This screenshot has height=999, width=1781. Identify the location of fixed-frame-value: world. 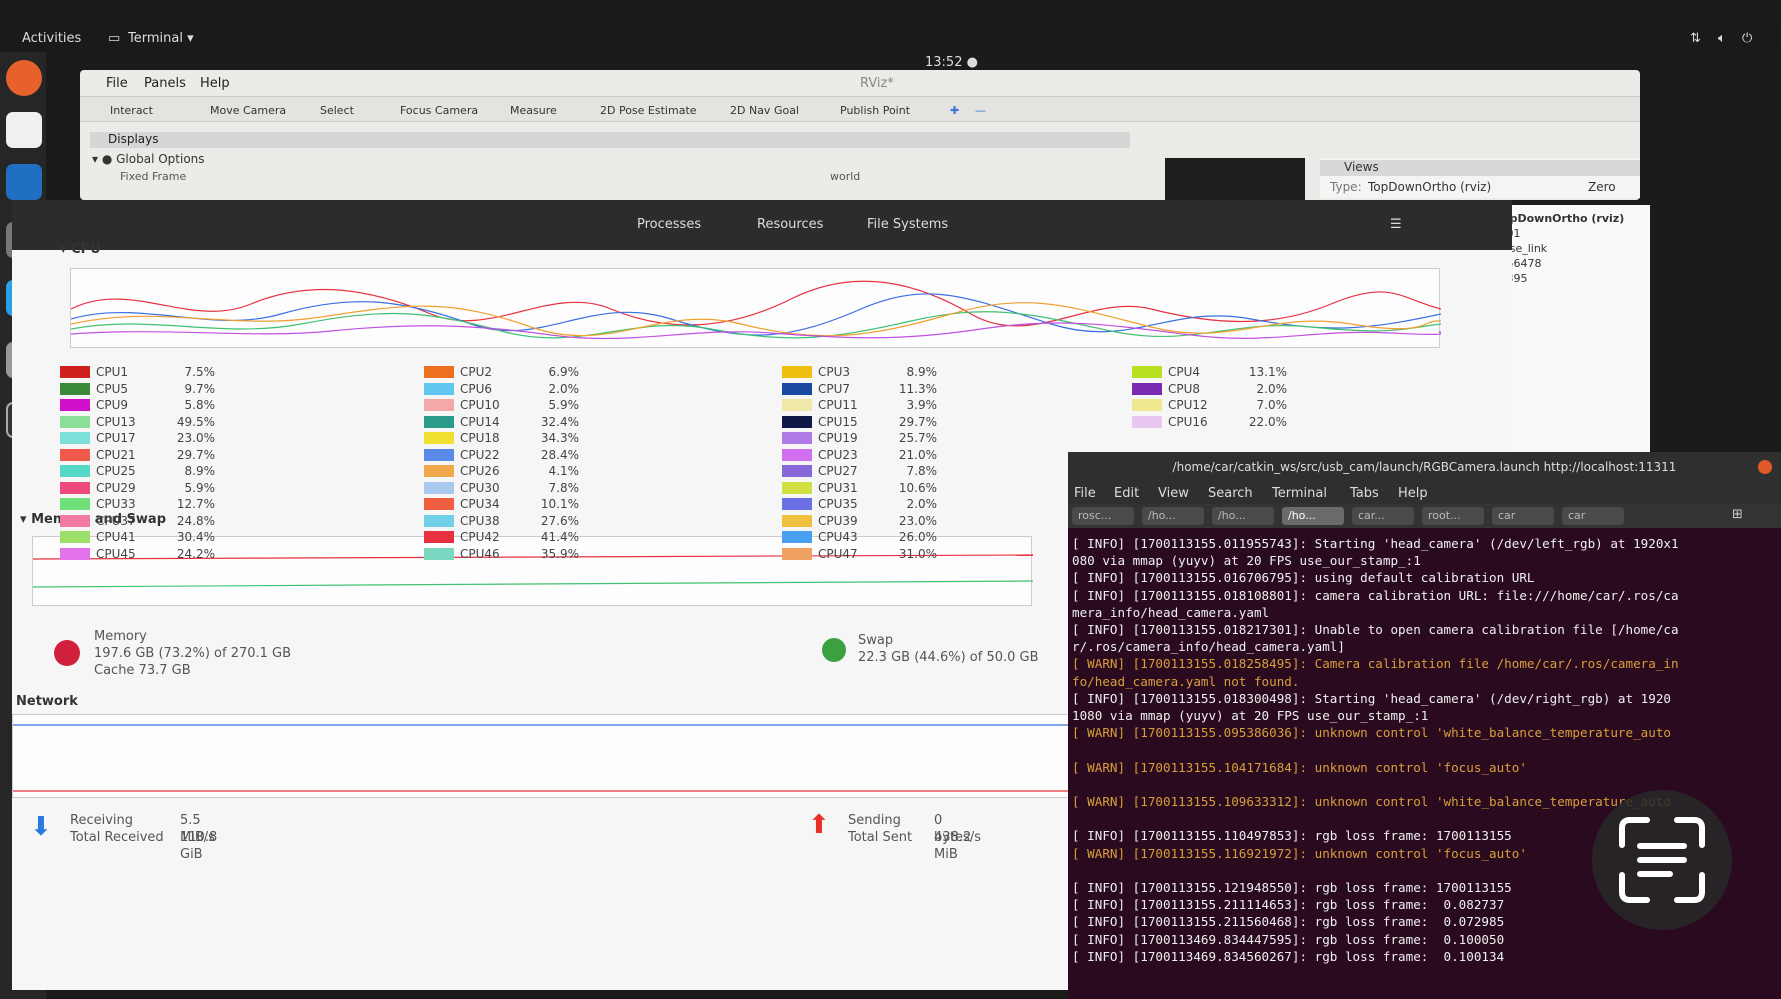
(845, 176).